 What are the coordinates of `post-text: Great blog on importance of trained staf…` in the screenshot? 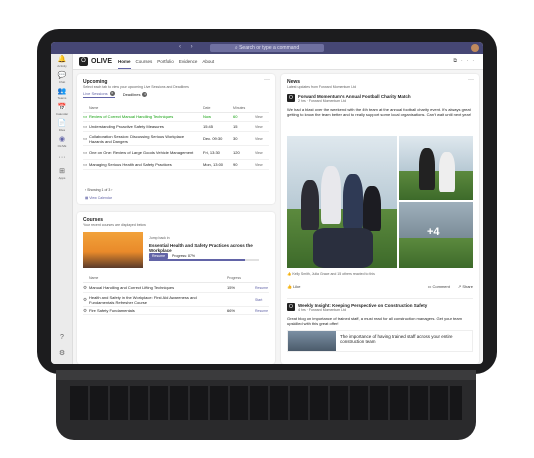 It's located at (374, 321).